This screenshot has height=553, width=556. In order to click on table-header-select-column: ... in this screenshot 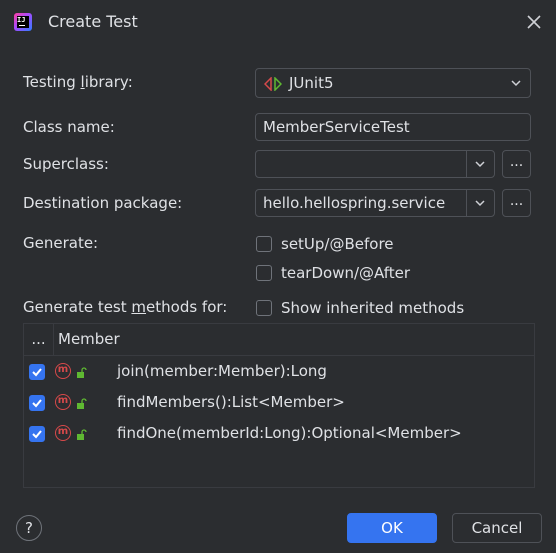, I will do `click(39, 339)`.